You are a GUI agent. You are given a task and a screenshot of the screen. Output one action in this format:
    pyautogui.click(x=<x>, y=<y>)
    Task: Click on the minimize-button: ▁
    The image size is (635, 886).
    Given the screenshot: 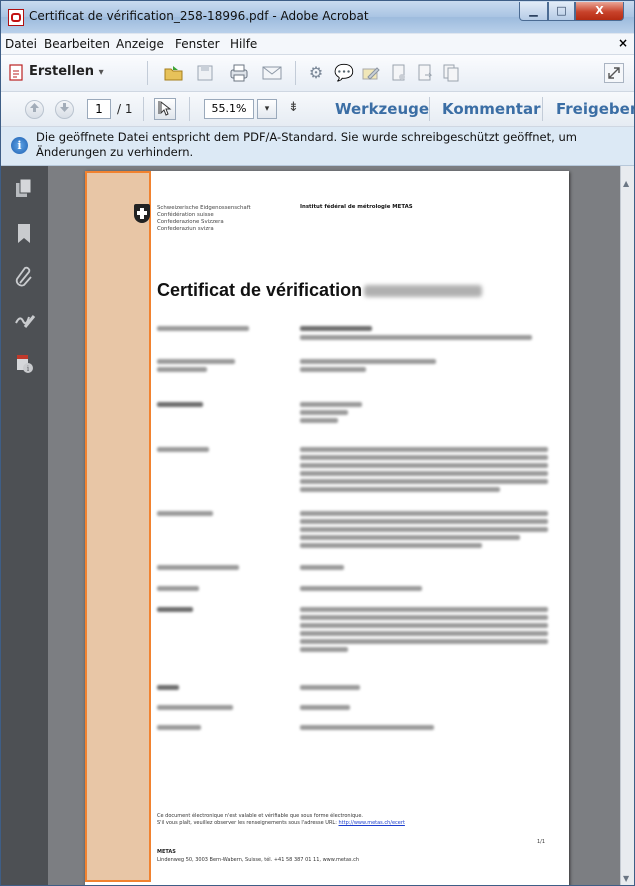 What is the action you would take?
    pyautogui.click(x=533, y=11)
    